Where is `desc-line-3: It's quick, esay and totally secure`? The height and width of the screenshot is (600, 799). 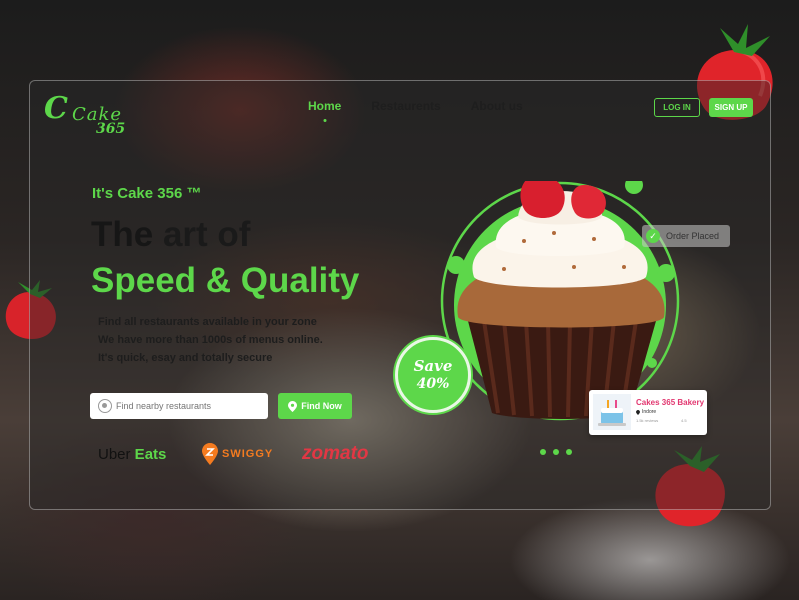 desc-line-3: It's quick, esay and totally secure is located at coordinates (185, 358).